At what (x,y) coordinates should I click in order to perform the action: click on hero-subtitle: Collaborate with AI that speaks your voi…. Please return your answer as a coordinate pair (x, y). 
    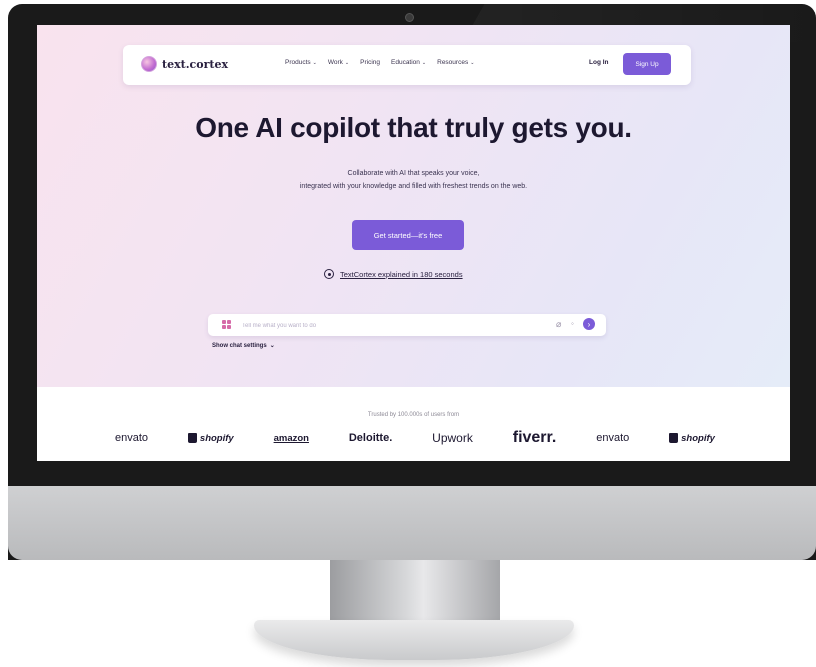
    Looking at the image, I should click on (413, 180).